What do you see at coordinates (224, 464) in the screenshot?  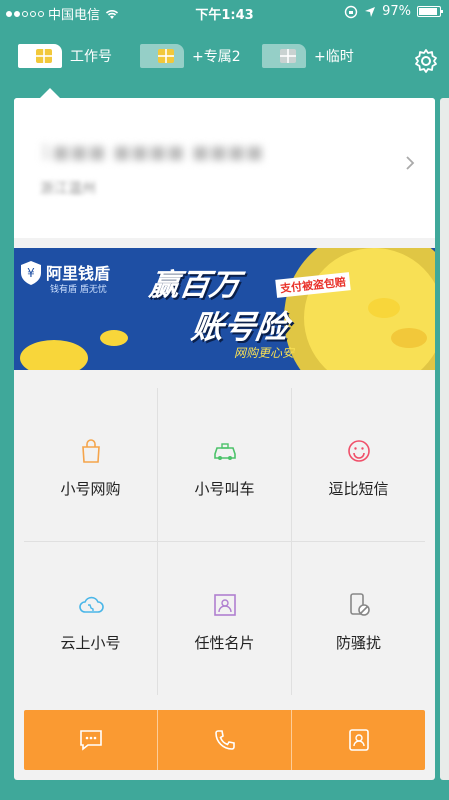 I see `feature-taxi: 小号叫车` at bounding box center [224, 464].